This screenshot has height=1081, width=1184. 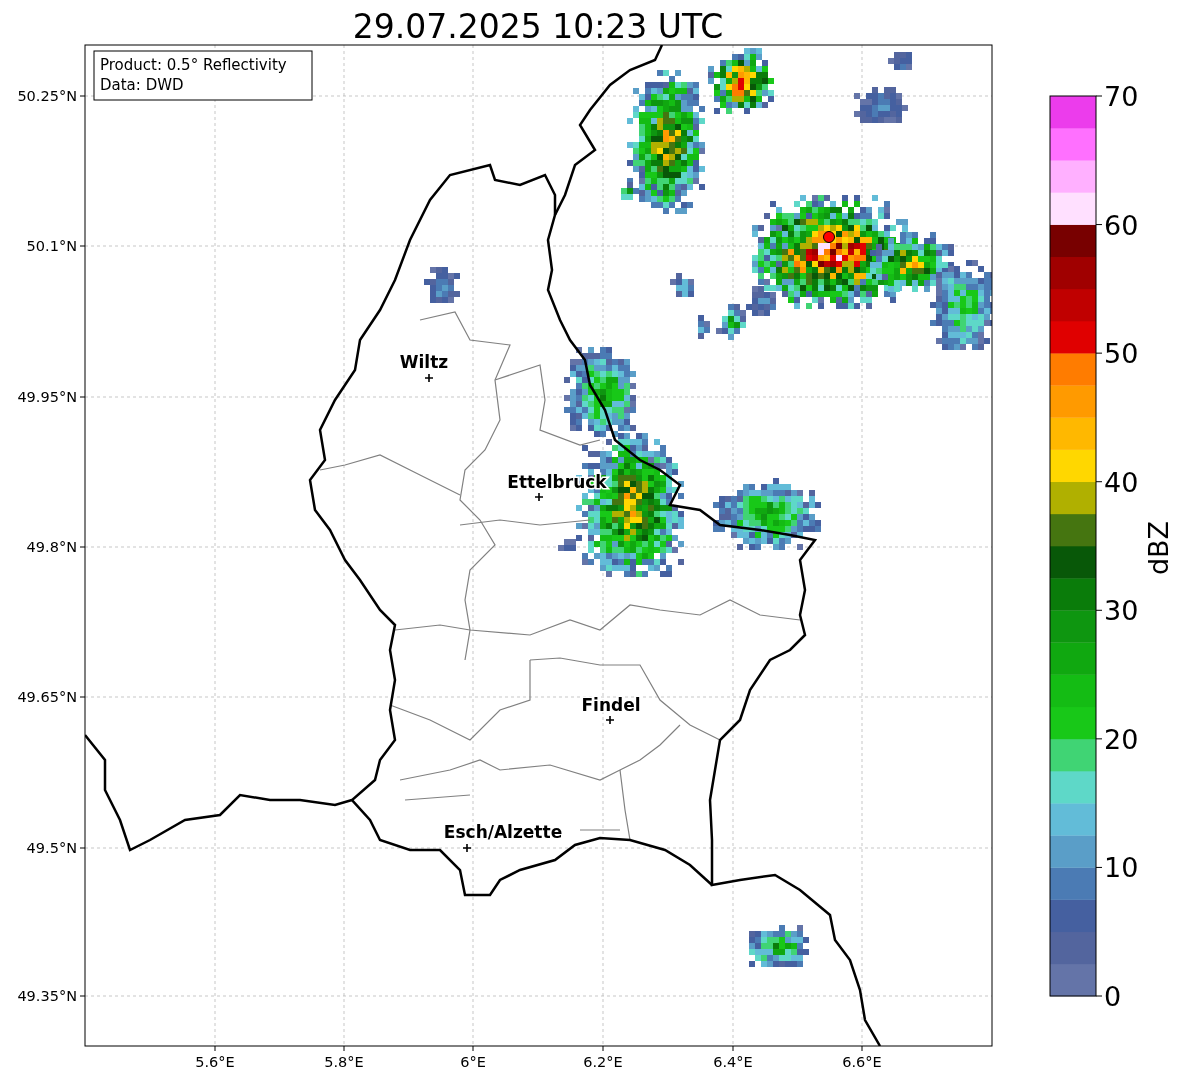 What do you see at coordinates (215, 1062) in the screenshot?
I see `axis-tick-label: 5.6°E` at bounding box center [215, 1062].